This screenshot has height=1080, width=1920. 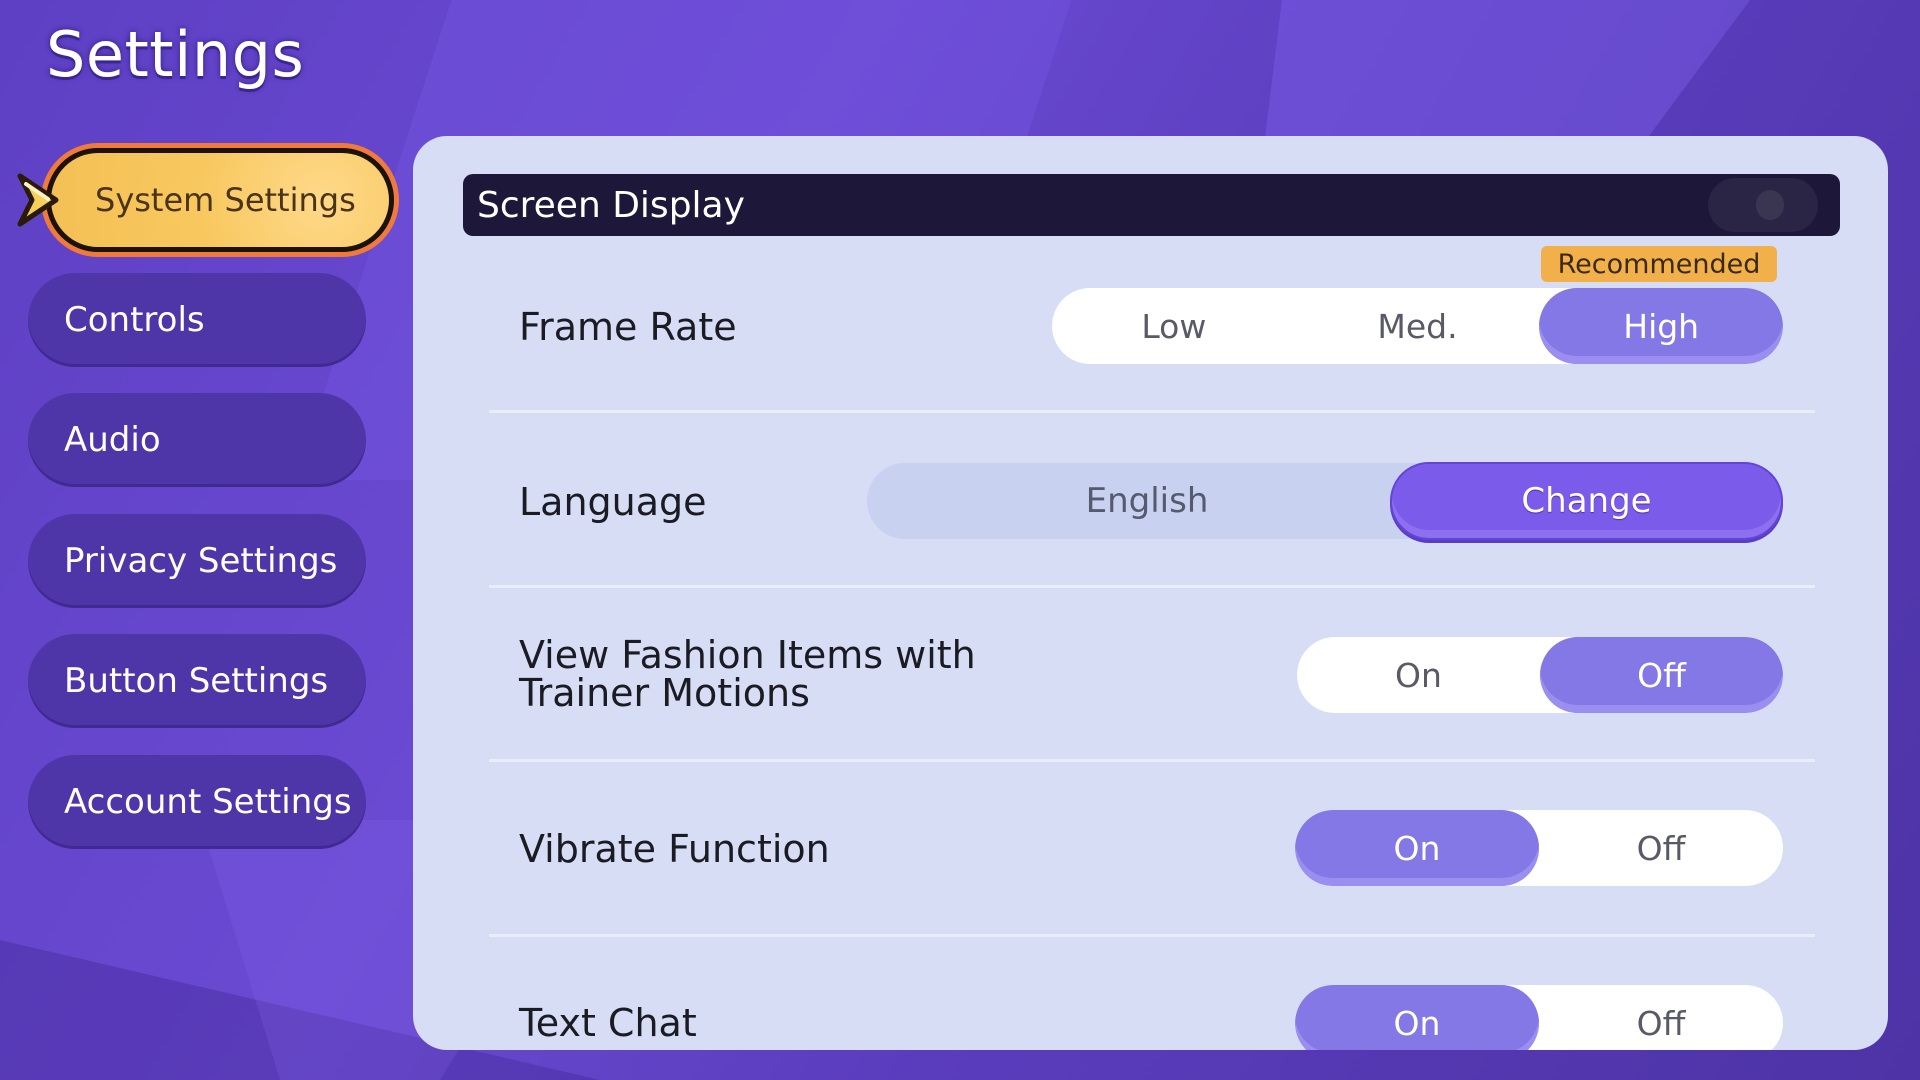 I want to click on language-label: Language, so click(x=613, y=502).